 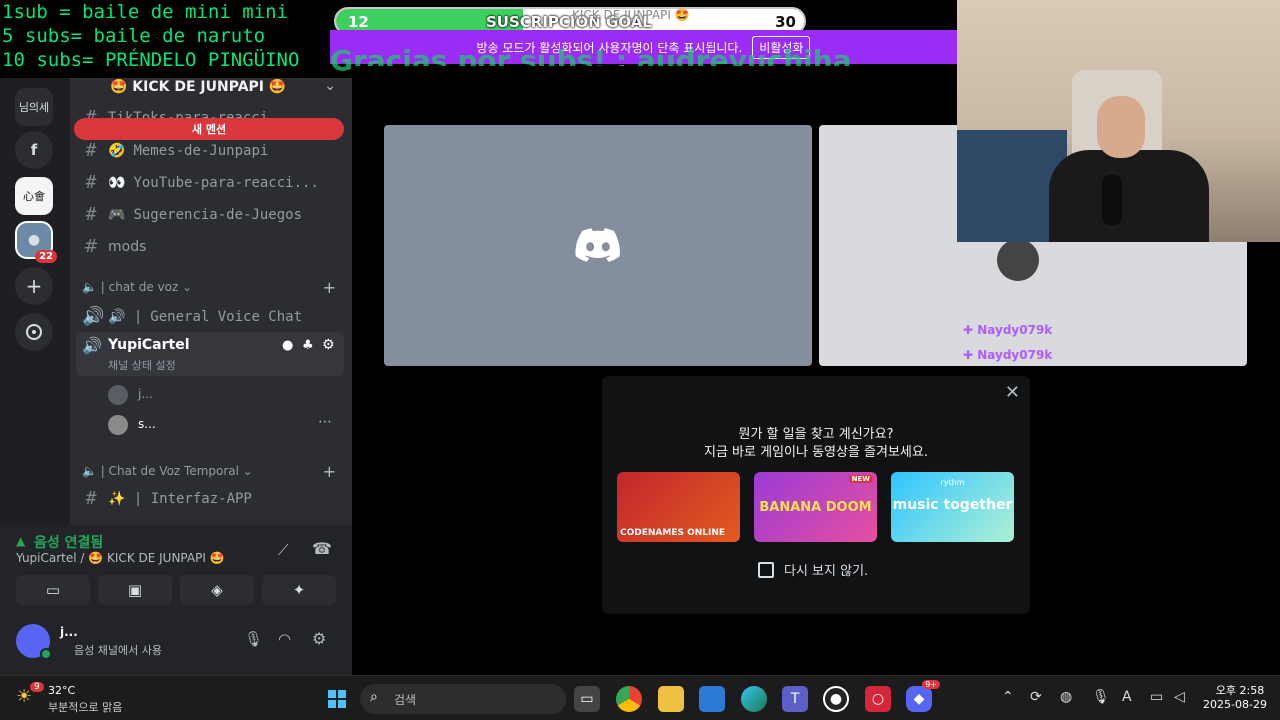 I want to click on close-icon: ✕, so click(x=1012, y=392).